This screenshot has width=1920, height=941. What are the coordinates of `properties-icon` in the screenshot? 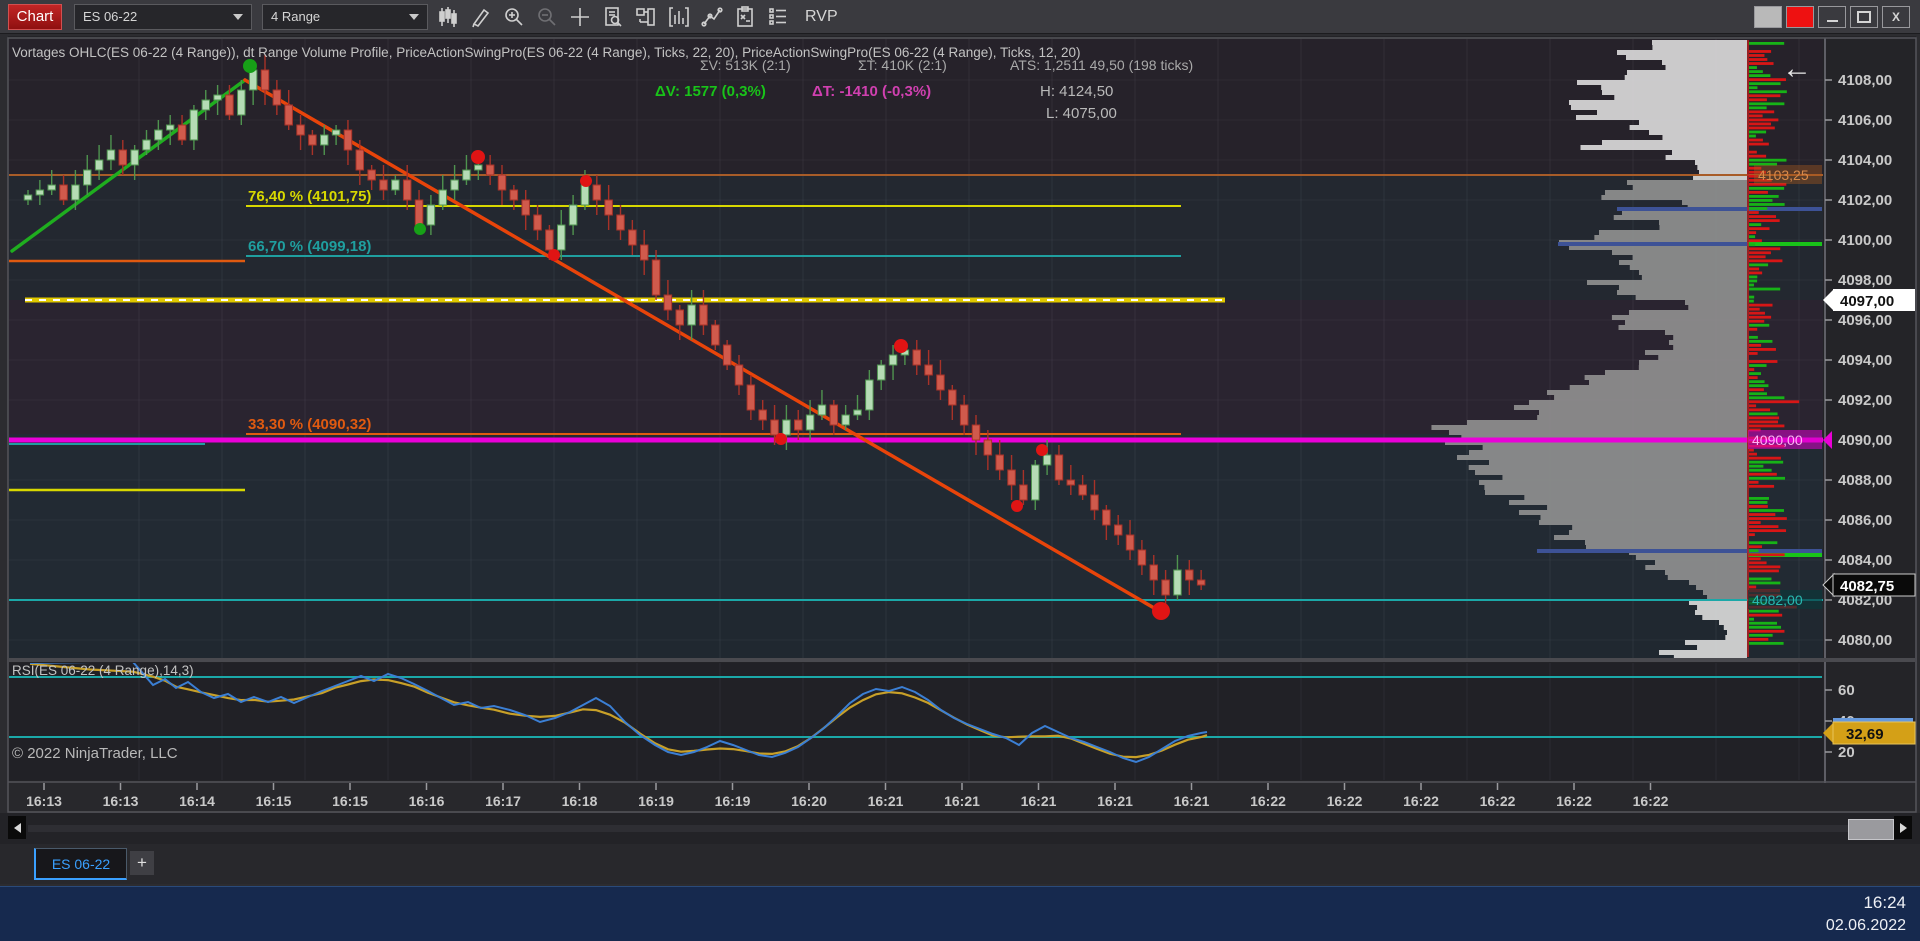 It's located at (777, 16).